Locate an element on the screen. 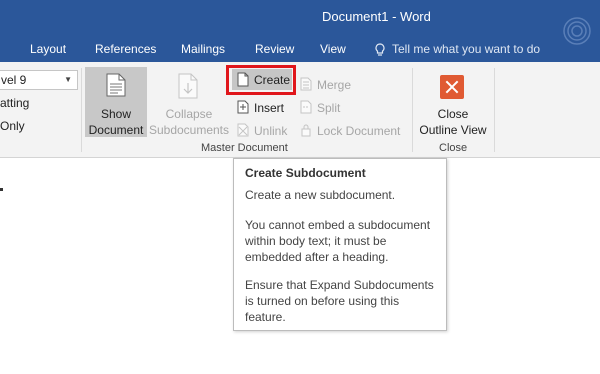  master-document-group-label: Master Document is located at coordinates (244, 148).